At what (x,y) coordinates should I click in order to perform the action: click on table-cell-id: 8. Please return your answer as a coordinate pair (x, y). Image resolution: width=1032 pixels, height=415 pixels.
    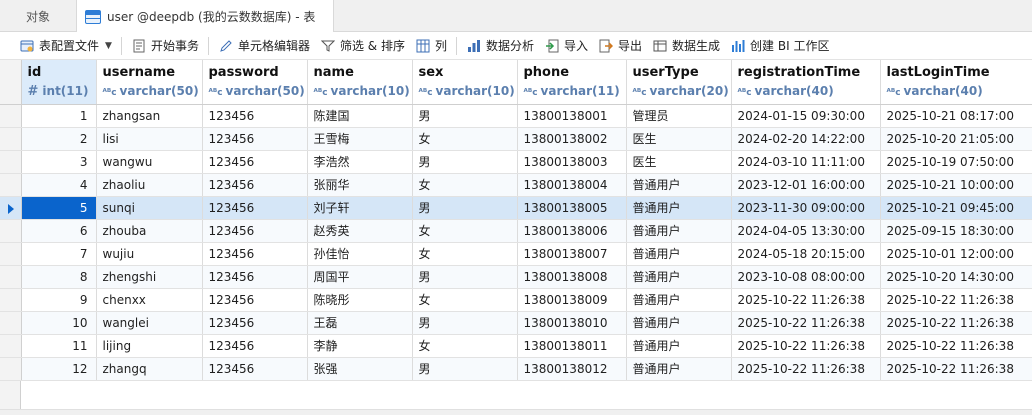
    Looking at the image, I should click on (59, 277).